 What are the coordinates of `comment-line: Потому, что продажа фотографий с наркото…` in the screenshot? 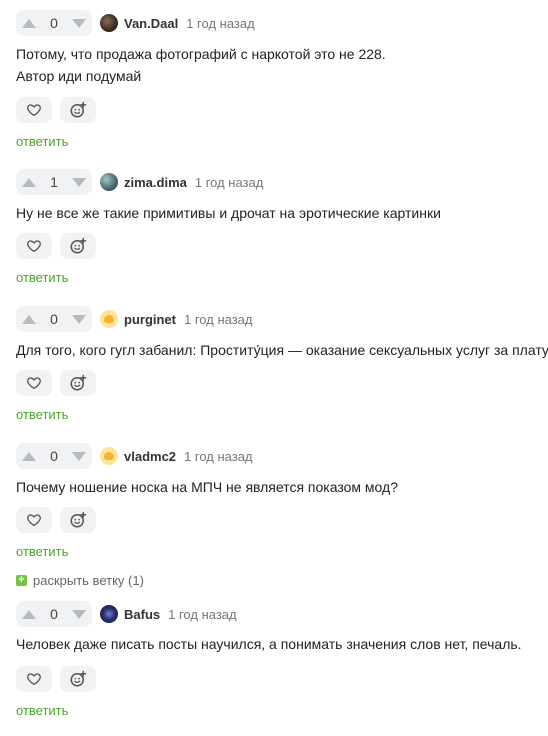 It's located at (201, 54).